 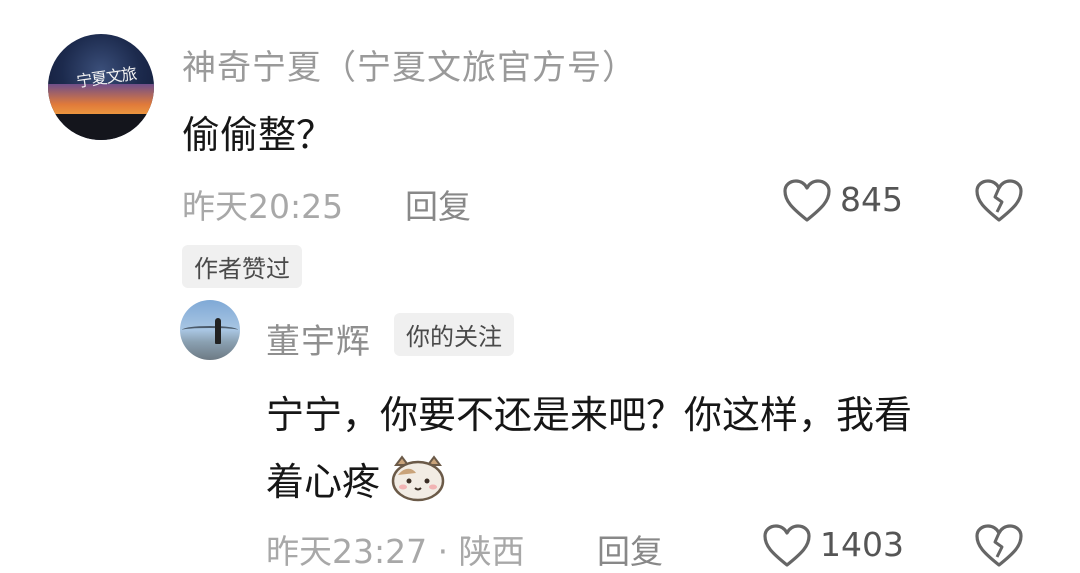 I want to click on dislike-button, so click(x=999, y=201).